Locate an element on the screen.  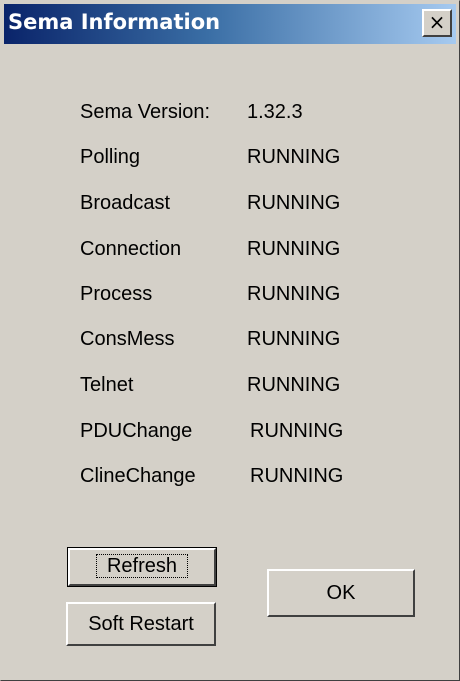
service-label-process: Process is located at coordinates (116, 294).